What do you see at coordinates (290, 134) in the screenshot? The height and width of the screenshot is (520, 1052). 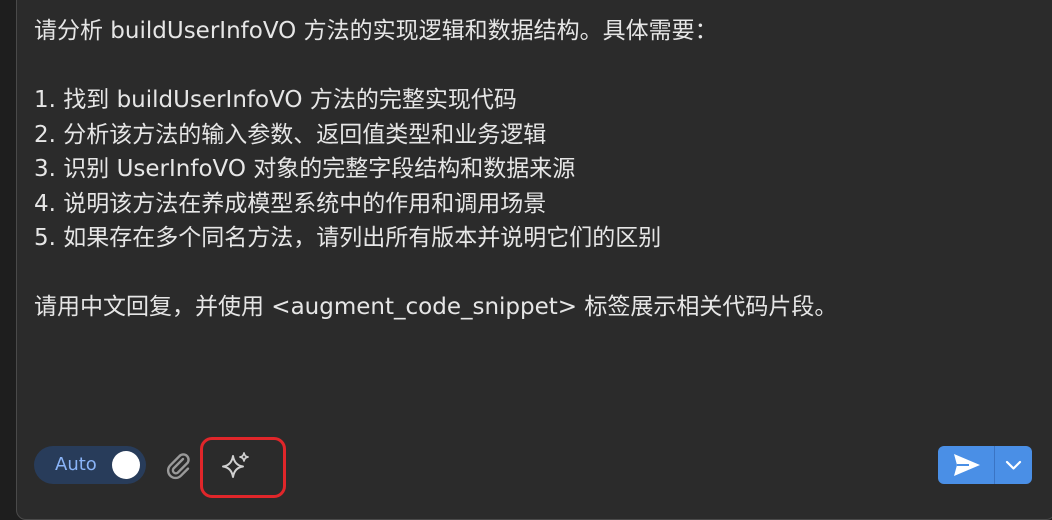 I see `prompt-line: 2. 分析该方法的输入参数、返回值类型和业务逻辑` at bounding box center [290, 134].